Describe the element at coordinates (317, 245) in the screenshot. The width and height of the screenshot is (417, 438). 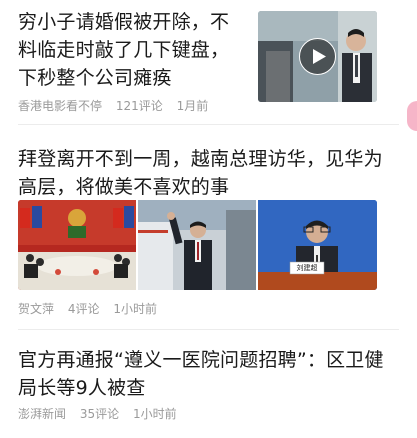
I see `press-conference-image: 刘建超` at that location.